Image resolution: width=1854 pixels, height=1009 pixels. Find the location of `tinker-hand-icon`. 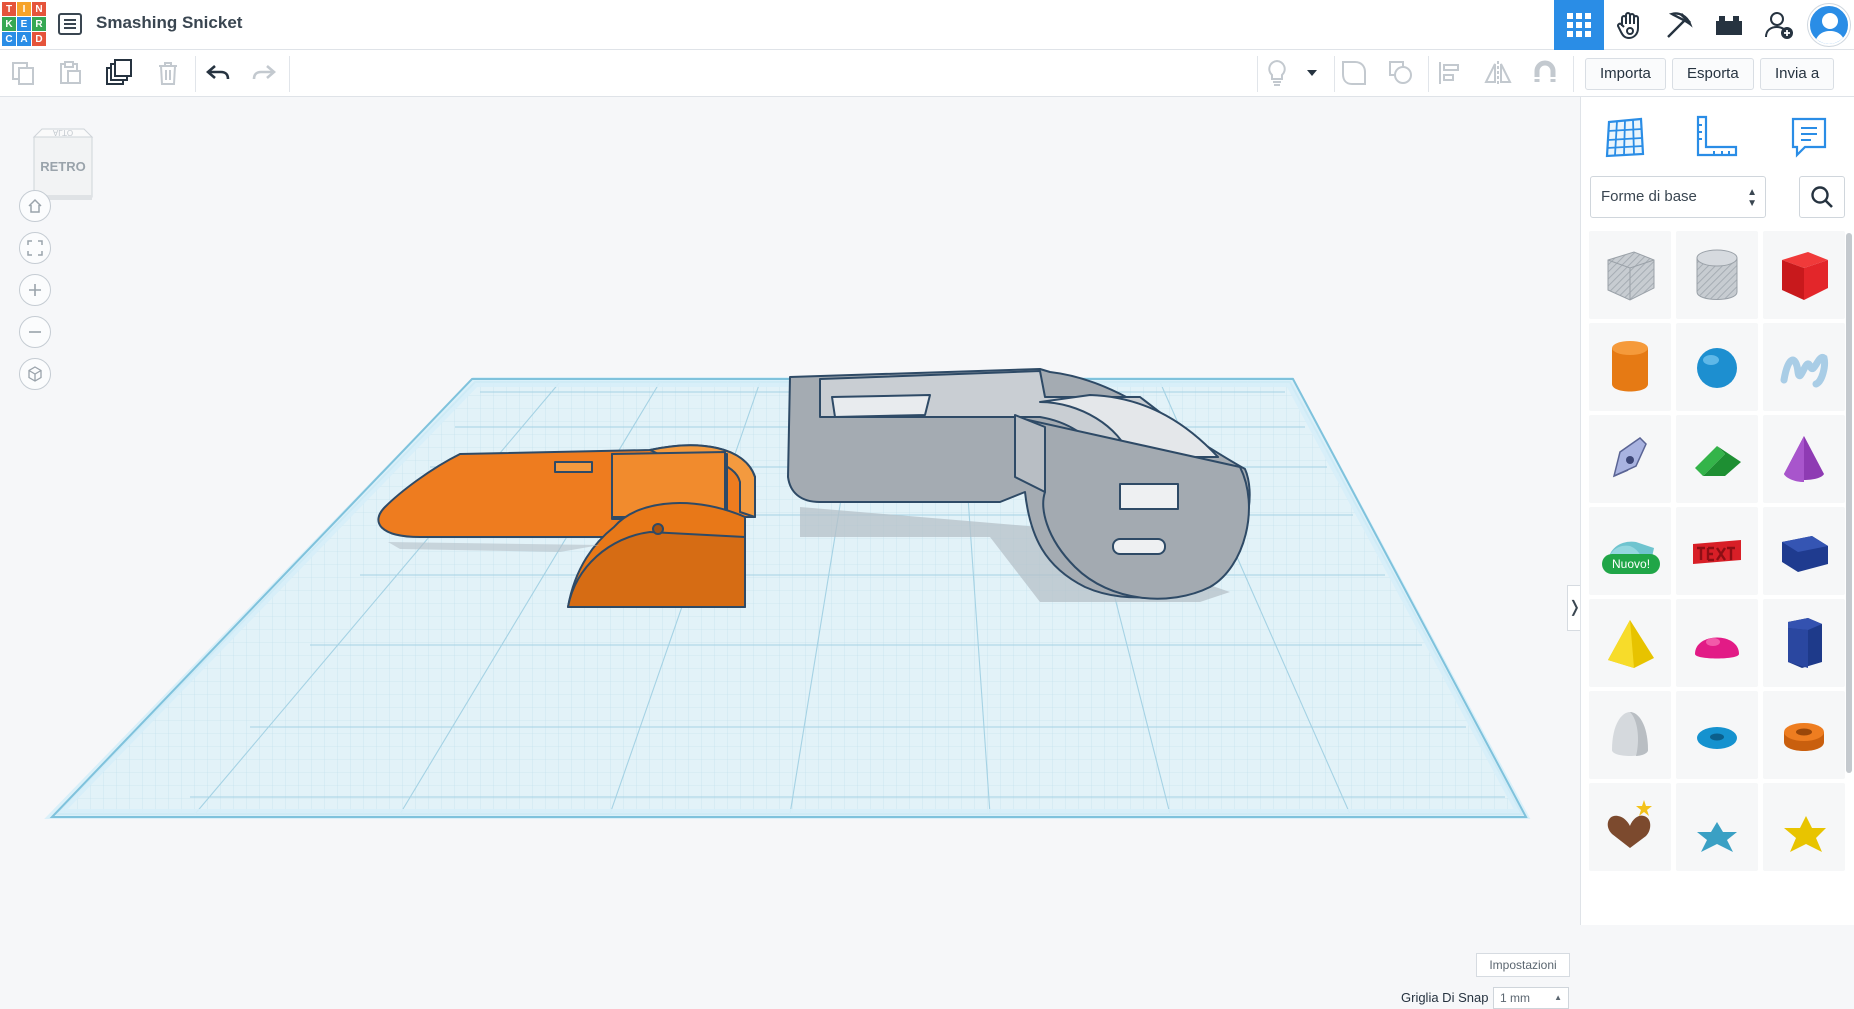

tinker-hand-icon is located at coordinates (1630, 25).